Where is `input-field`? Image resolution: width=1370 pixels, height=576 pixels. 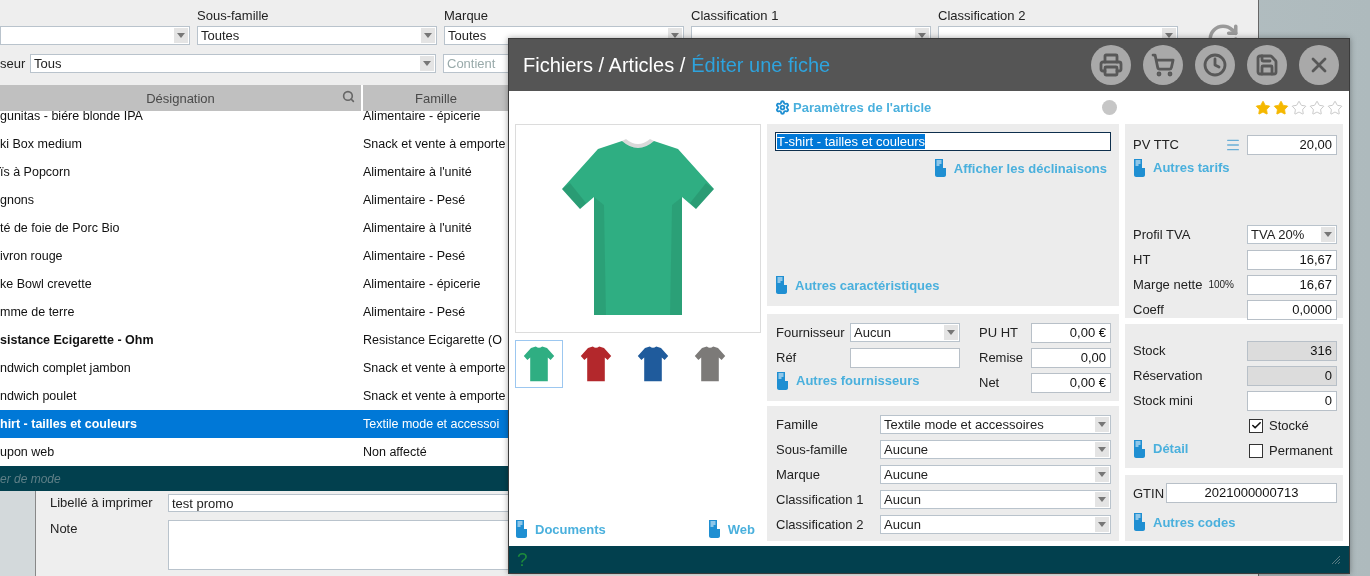 input-field is located at coordinates (905, 357).